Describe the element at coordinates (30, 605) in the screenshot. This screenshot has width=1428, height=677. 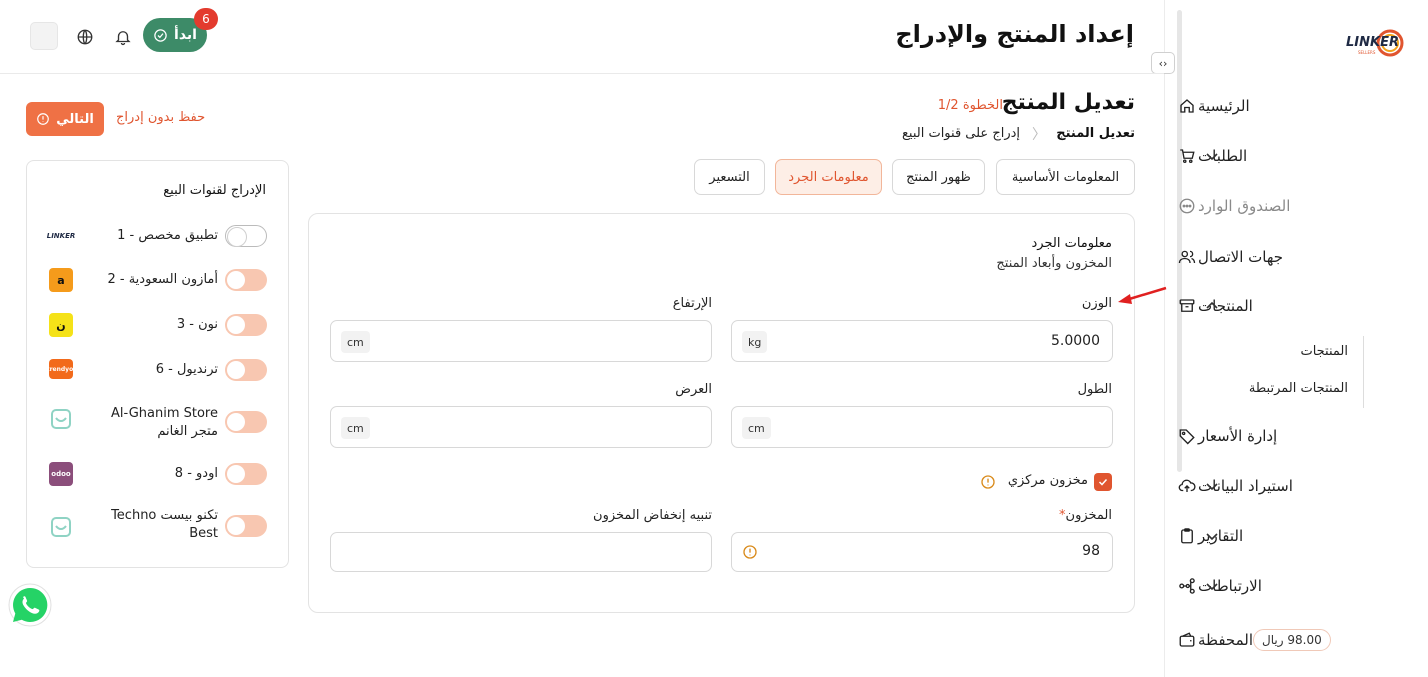
I see `whatsapp-icon` at that location.